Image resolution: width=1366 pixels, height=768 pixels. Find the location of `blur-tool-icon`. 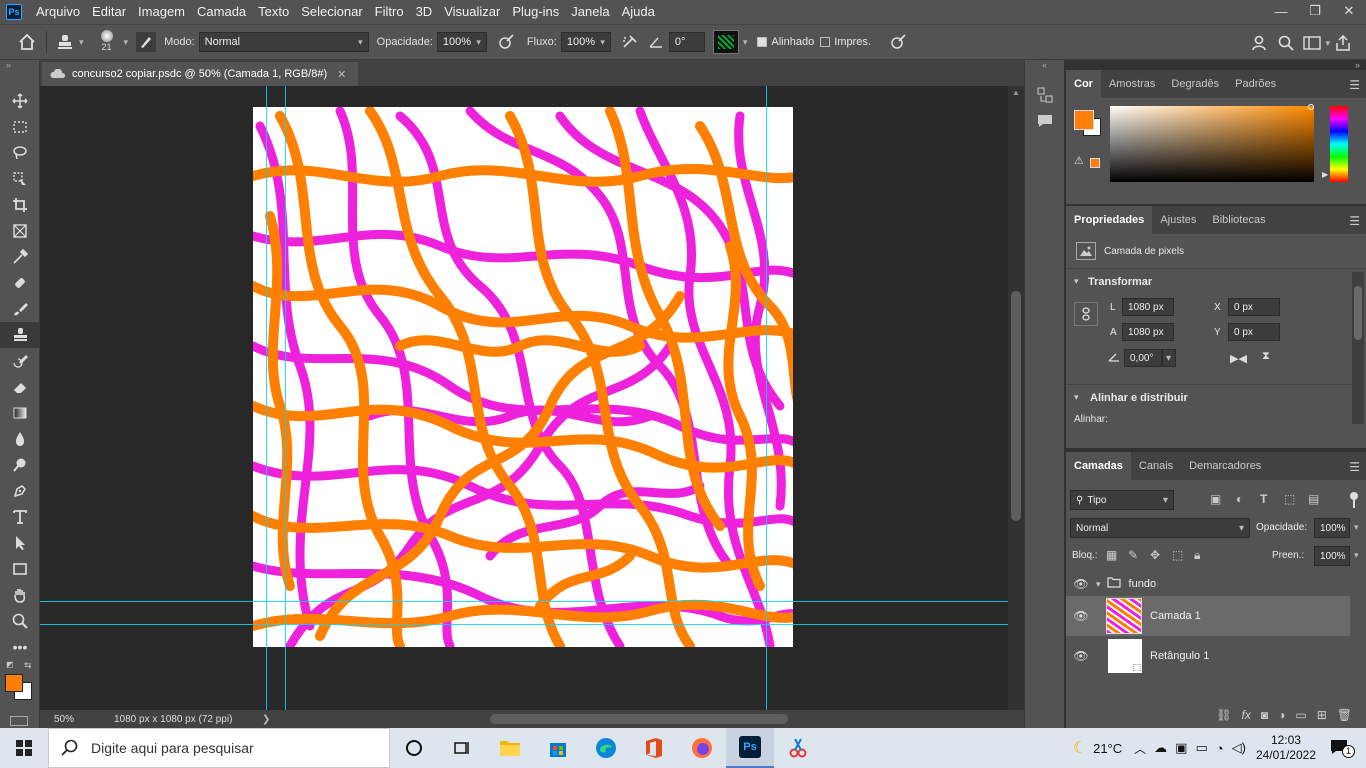

blur-tool-icon is located at coordinates (20, 439).